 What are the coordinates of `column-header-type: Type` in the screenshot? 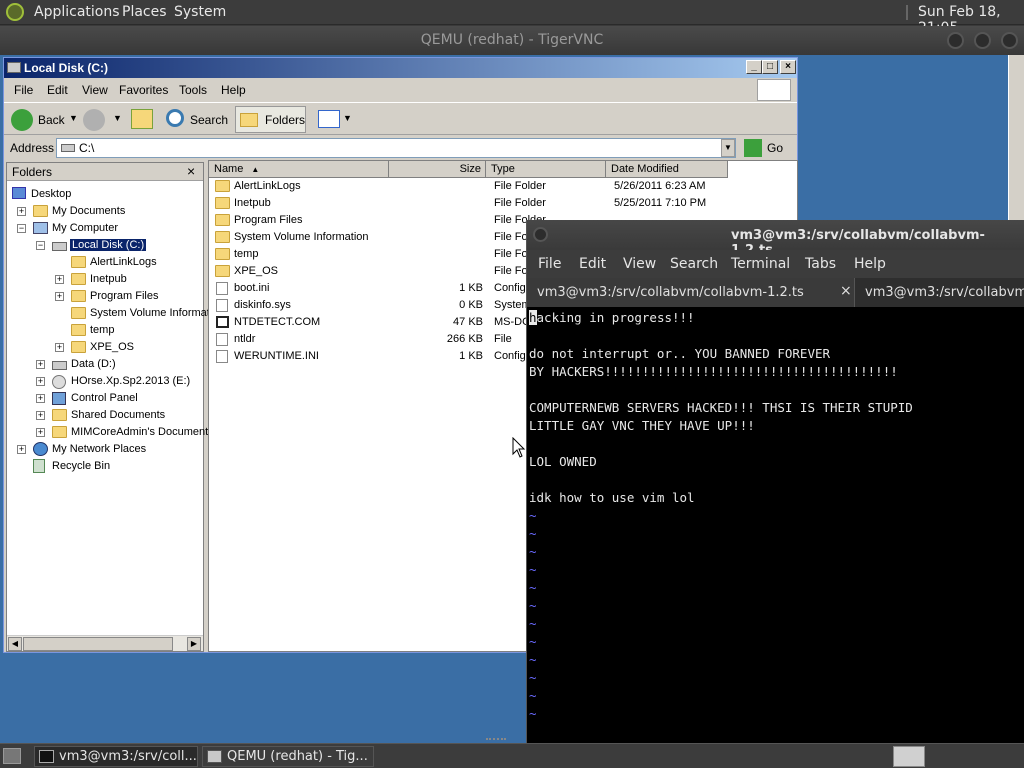 It's located at (546, 169).